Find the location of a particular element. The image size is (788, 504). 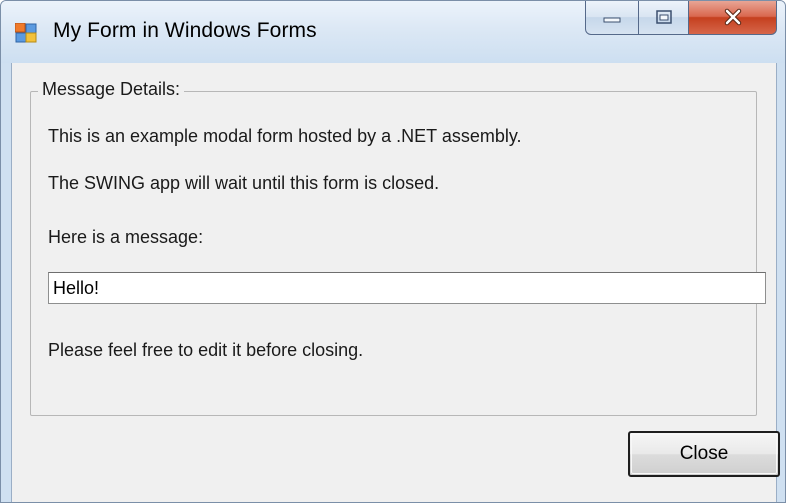

close-icon is located at coordinates (732, 17).